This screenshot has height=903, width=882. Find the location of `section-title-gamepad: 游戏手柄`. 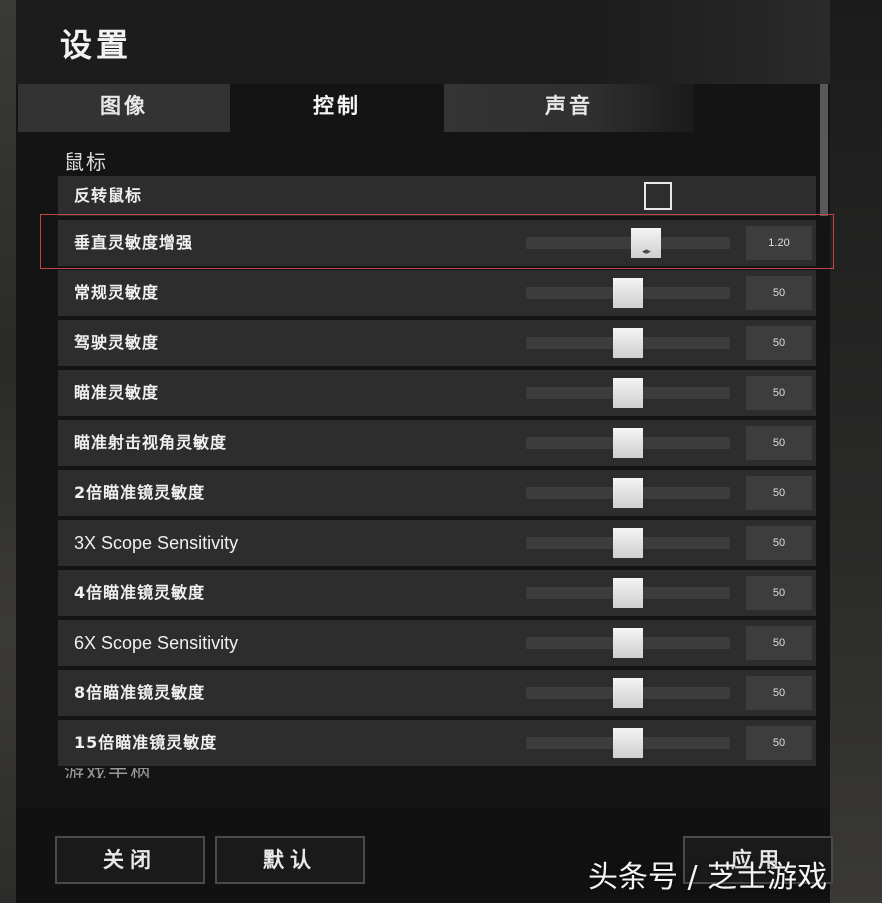

section-title-gamepad: 游戏手柄 is located at coordinates (124, 773).